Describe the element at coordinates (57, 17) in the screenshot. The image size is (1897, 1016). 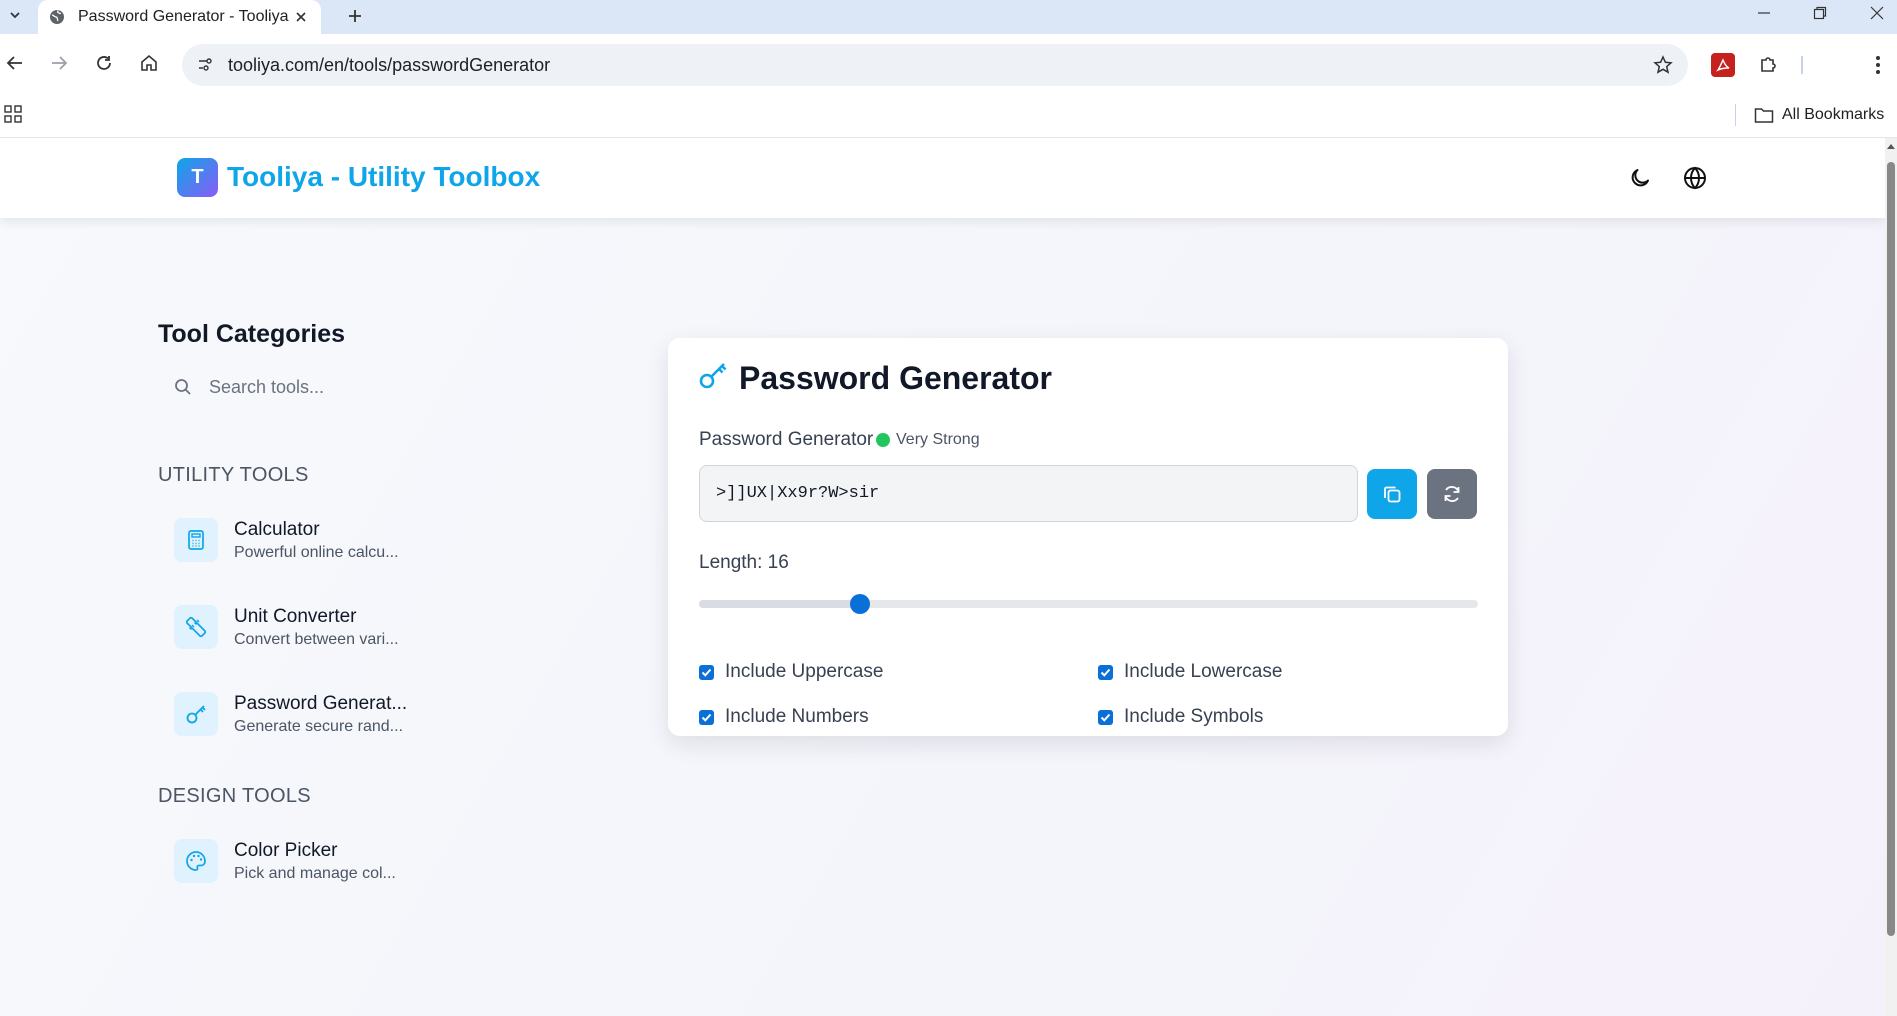
I see `globe-icon` at that location.